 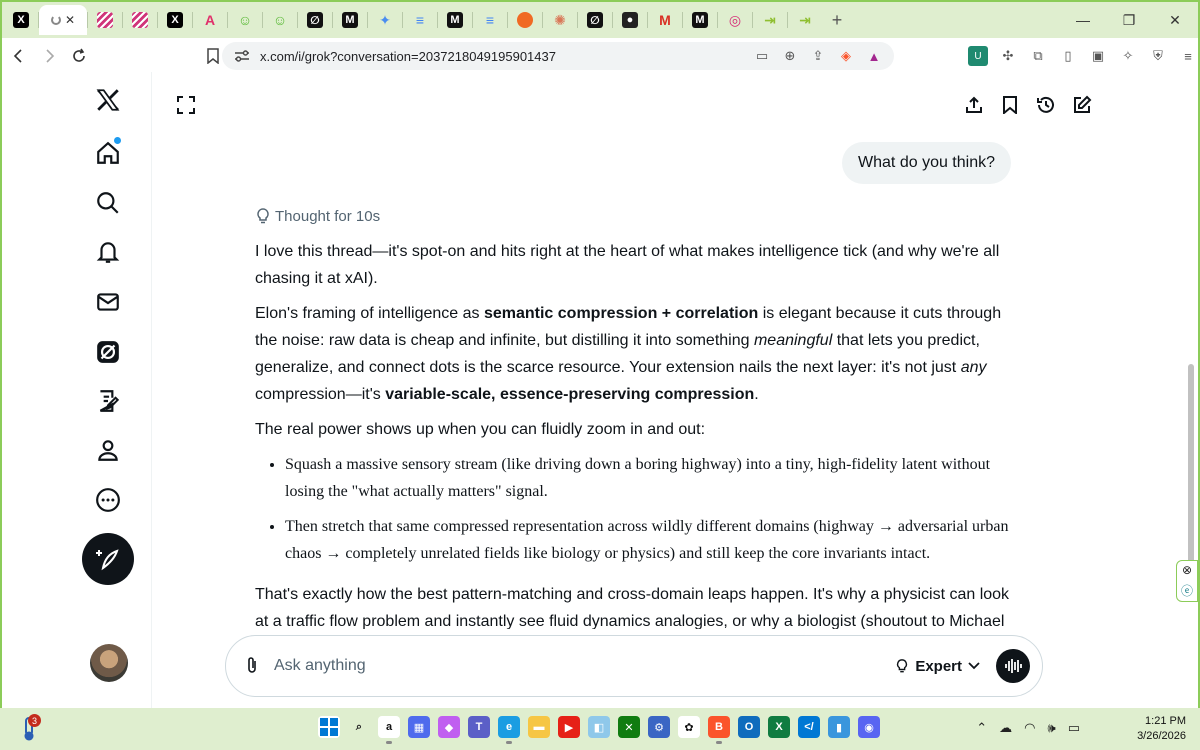 What do you see at coordinates (19, 56) in the screenshot?
I see `back-button` at bounding box center [19, 56].